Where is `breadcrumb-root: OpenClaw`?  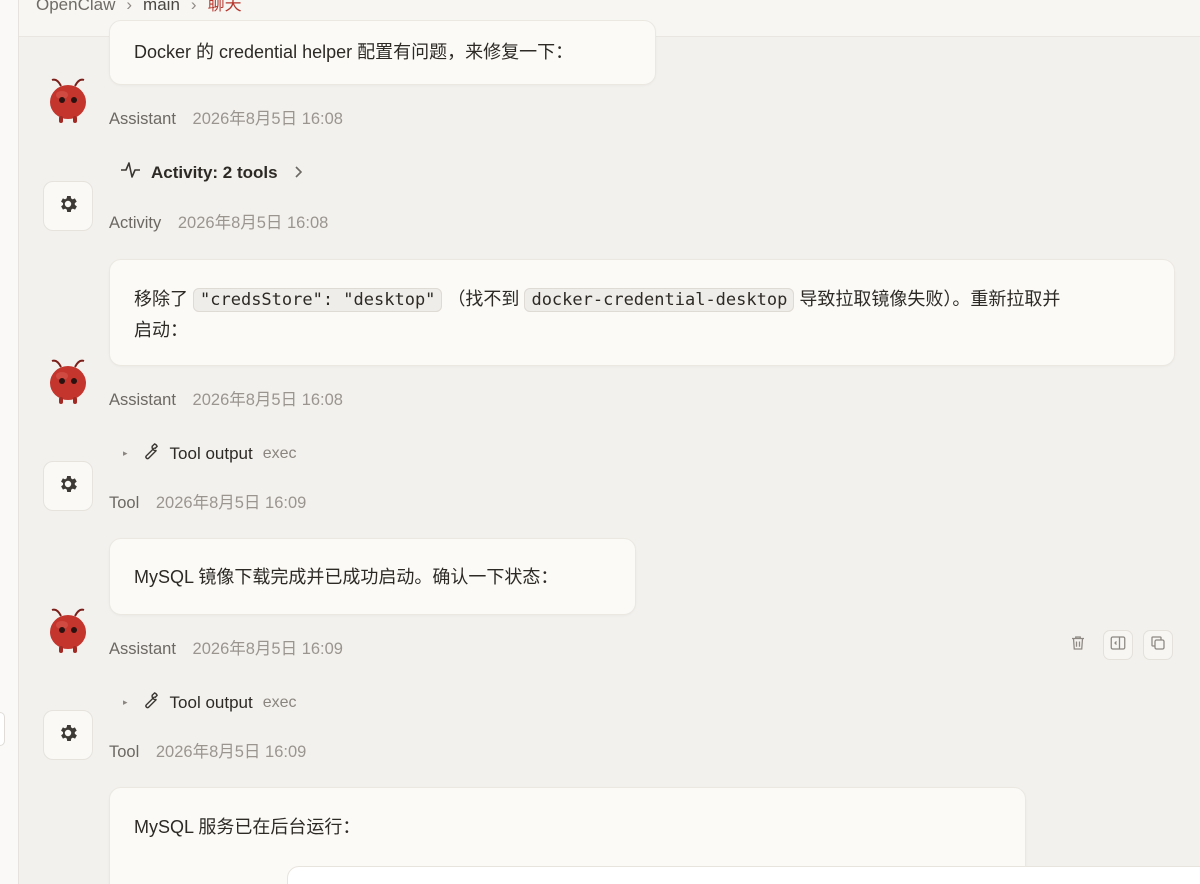
breadcrumb-root: OpenClaw is located at coordinates (75, 6).